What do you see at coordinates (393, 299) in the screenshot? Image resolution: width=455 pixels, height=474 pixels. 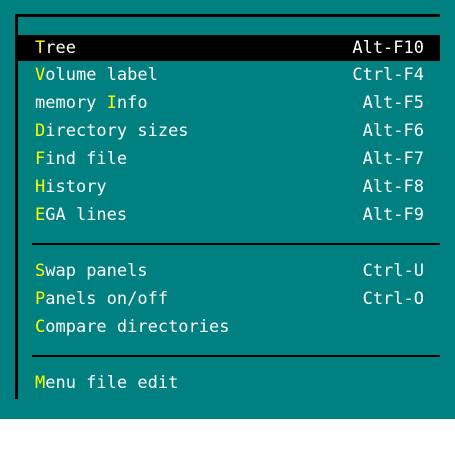 I see `shortcut-label: Ctrl-O` at bounding box center [393, 299].